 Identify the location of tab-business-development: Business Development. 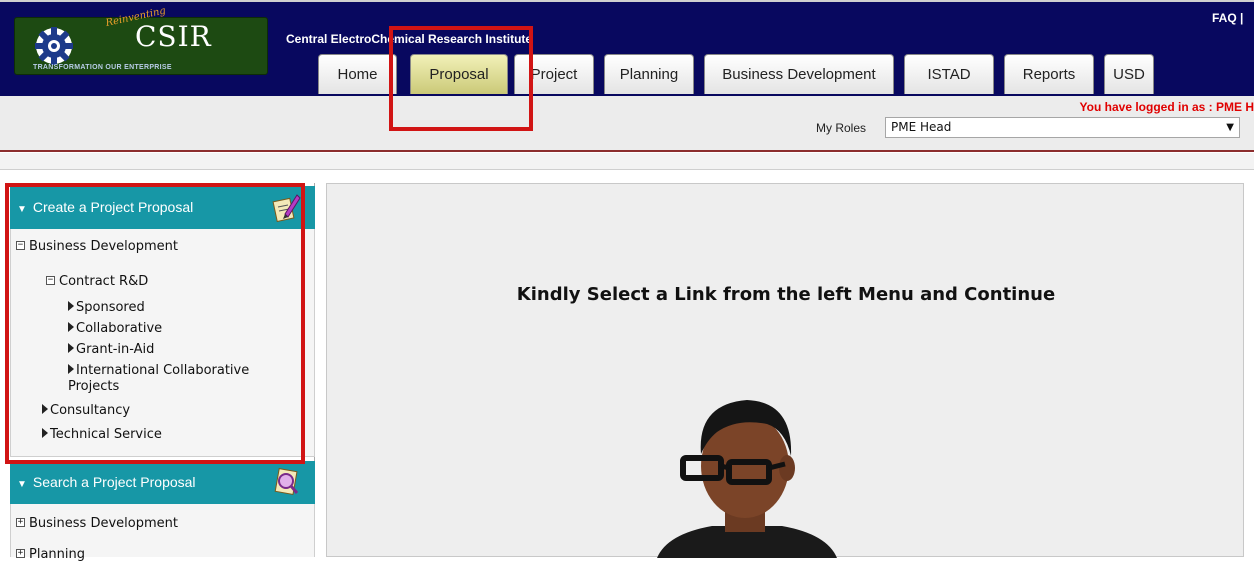
(799, 74).